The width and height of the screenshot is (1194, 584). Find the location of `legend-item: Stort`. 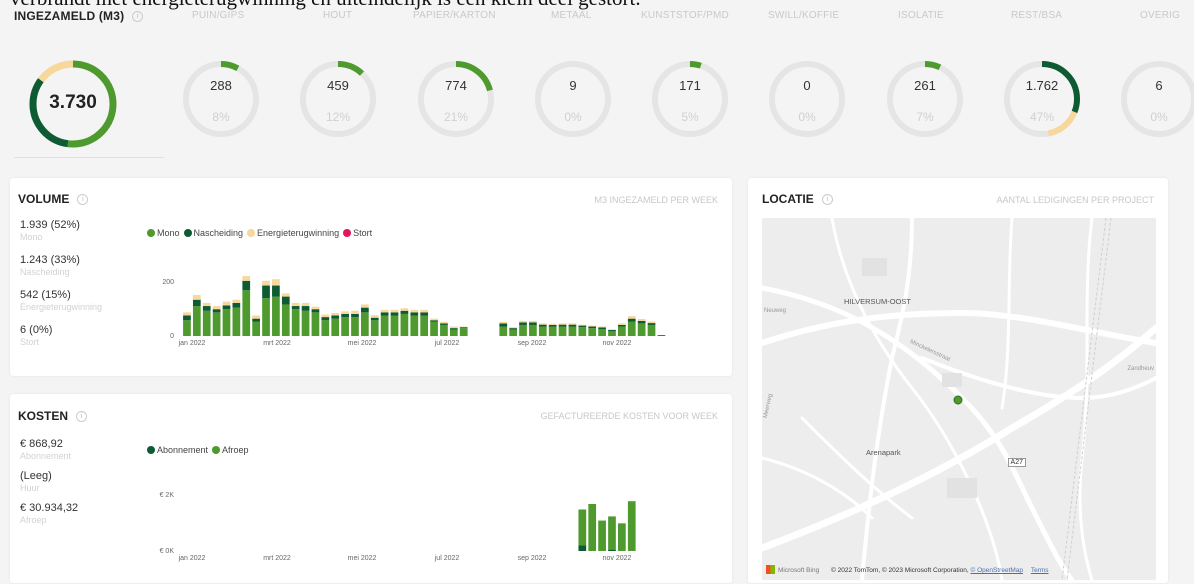

legend-item: Stort is located at coordinates (357, 233).